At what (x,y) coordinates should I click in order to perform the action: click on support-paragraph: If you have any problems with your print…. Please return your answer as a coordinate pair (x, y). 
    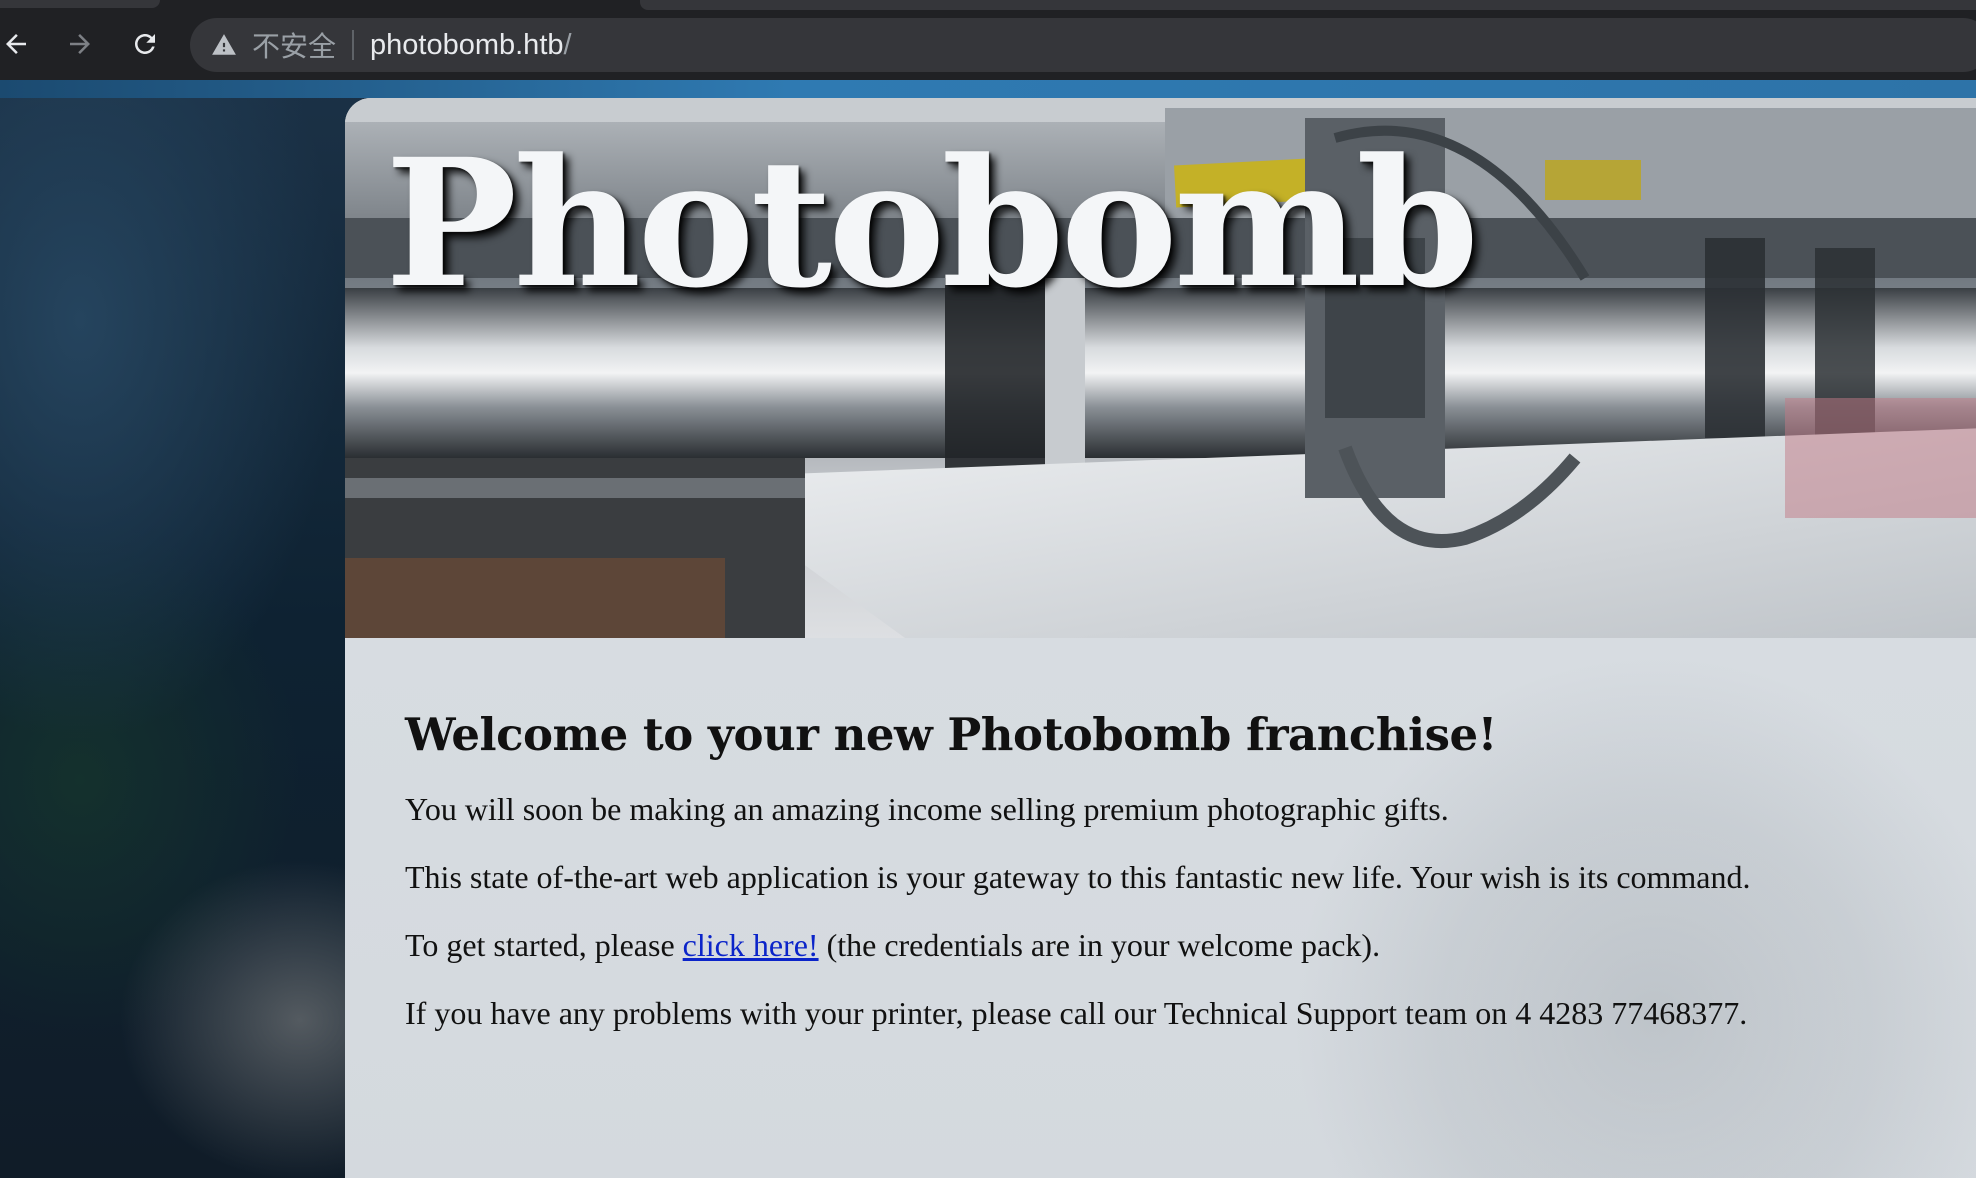
    Looking at the image, I should click on (1076, 1013).